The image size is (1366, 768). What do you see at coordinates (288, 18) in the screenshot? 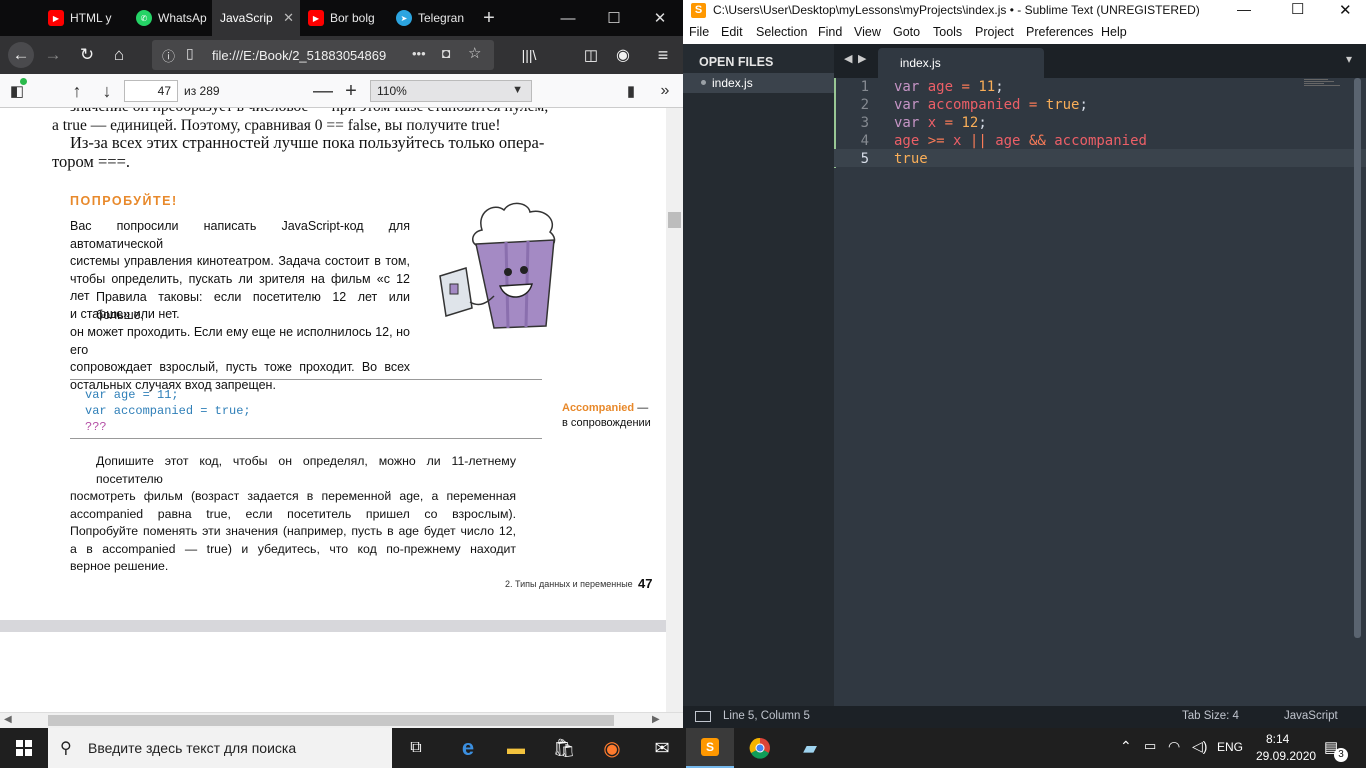
I see `close-tab-icon: ✕` at bounding box center [288, 18].